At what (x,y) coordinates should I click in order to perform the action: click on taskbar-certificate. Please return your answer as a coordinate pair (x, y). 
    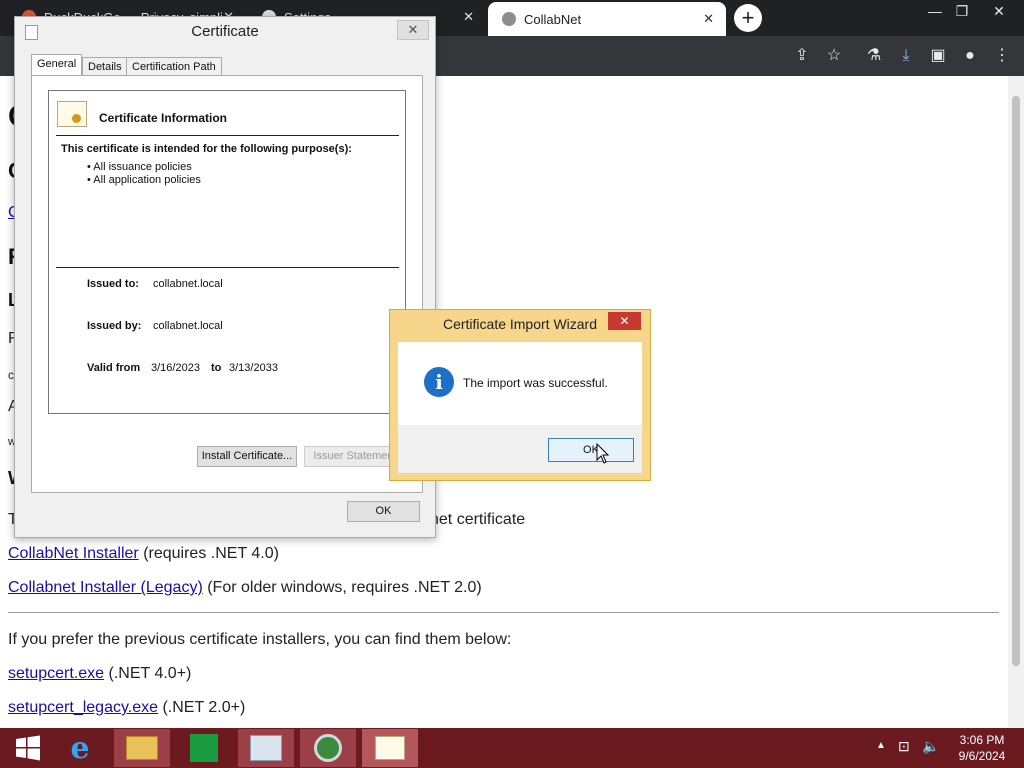
    Looking at the image, I should click on (390, 748).